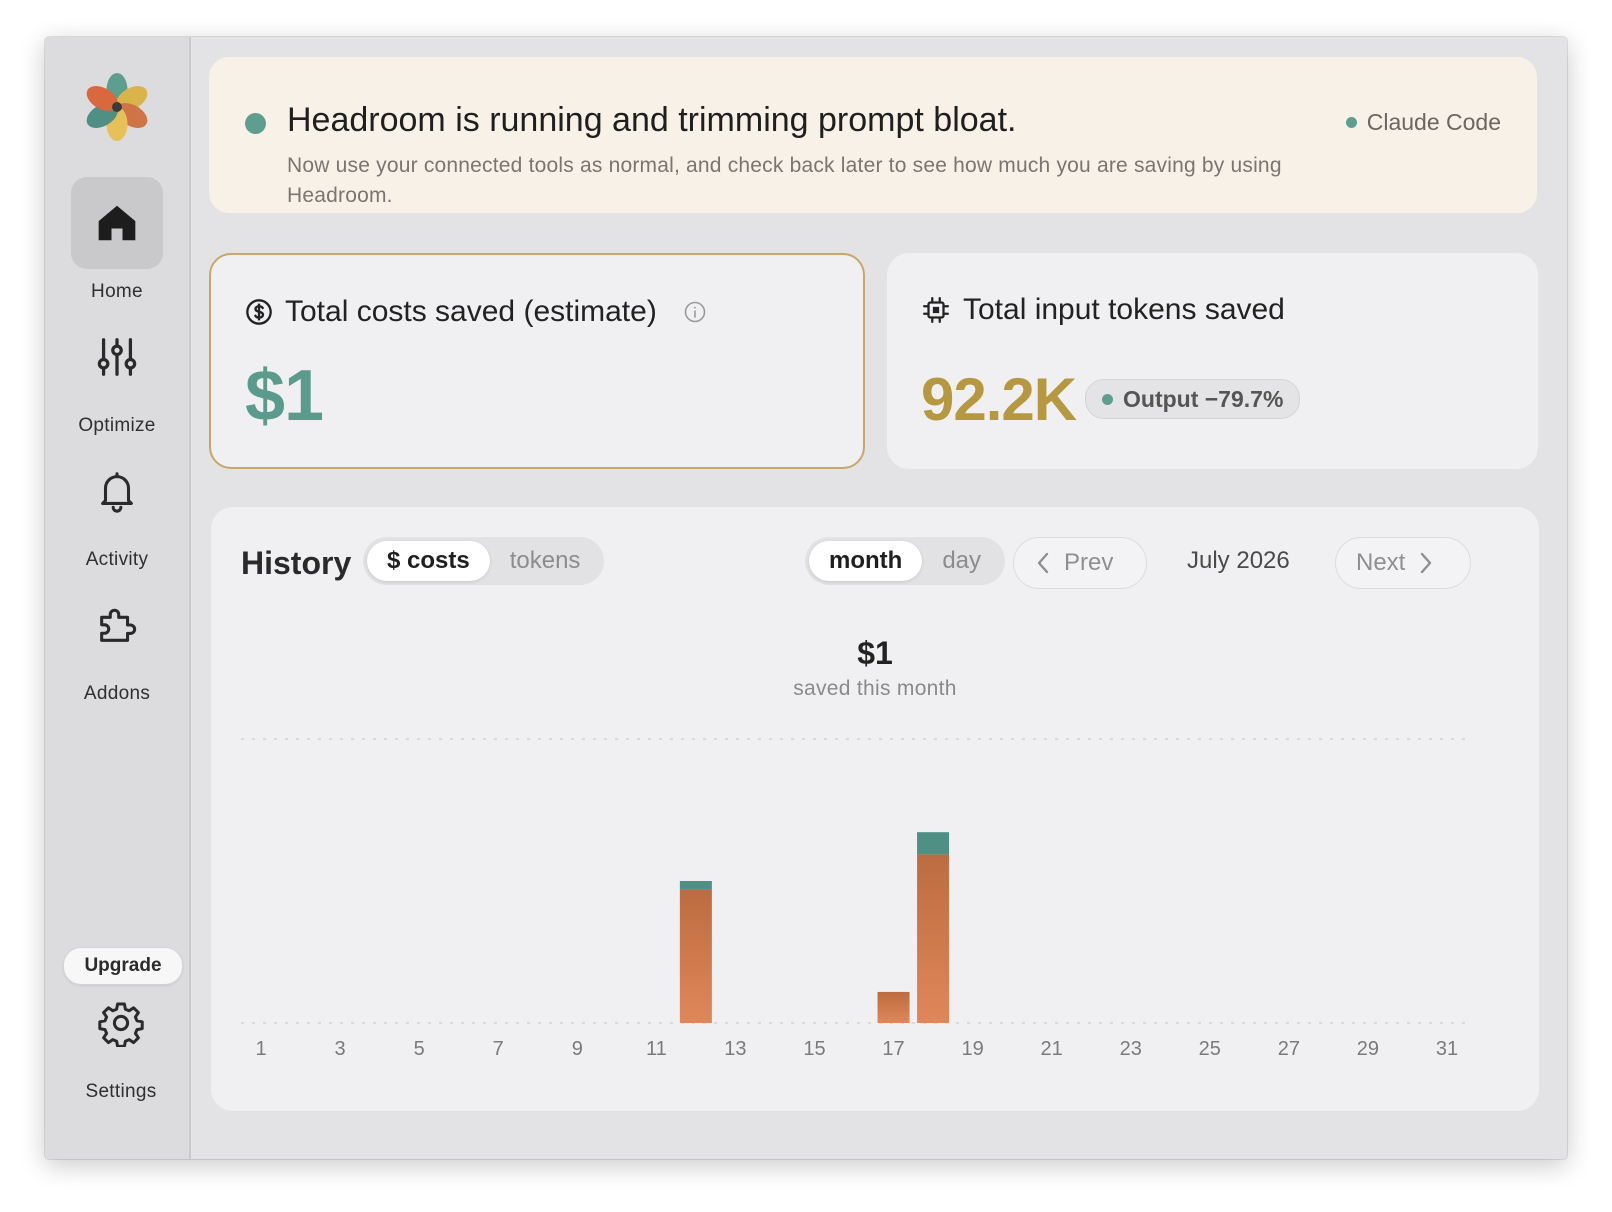 Image resolution: width=1612 pixels, height=1212 pixels. What do you see at coordinates (117, 425) in the screenshot?
I see `sidebar-item-label: Optimize` at bounding box center [117, 425].